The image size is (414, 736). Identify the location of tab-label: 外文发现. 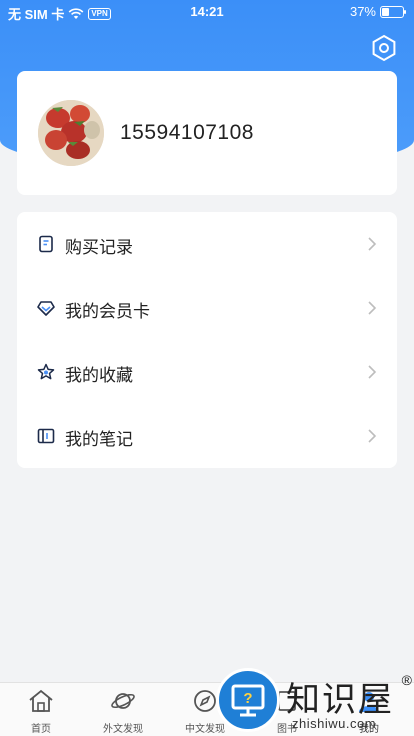
(123, 729).